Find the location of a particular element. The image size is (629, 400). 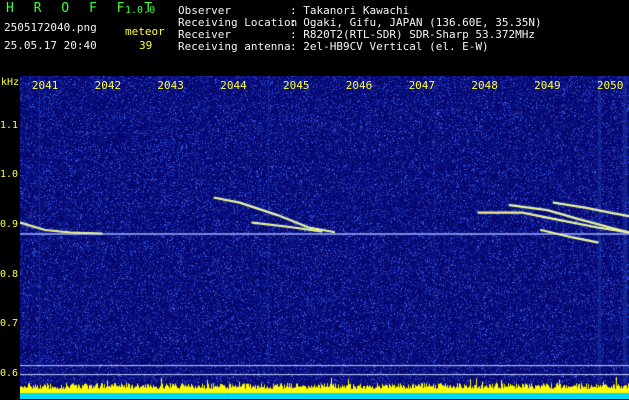

x-tick-label: 2041 is located at coordinates (45, 85).